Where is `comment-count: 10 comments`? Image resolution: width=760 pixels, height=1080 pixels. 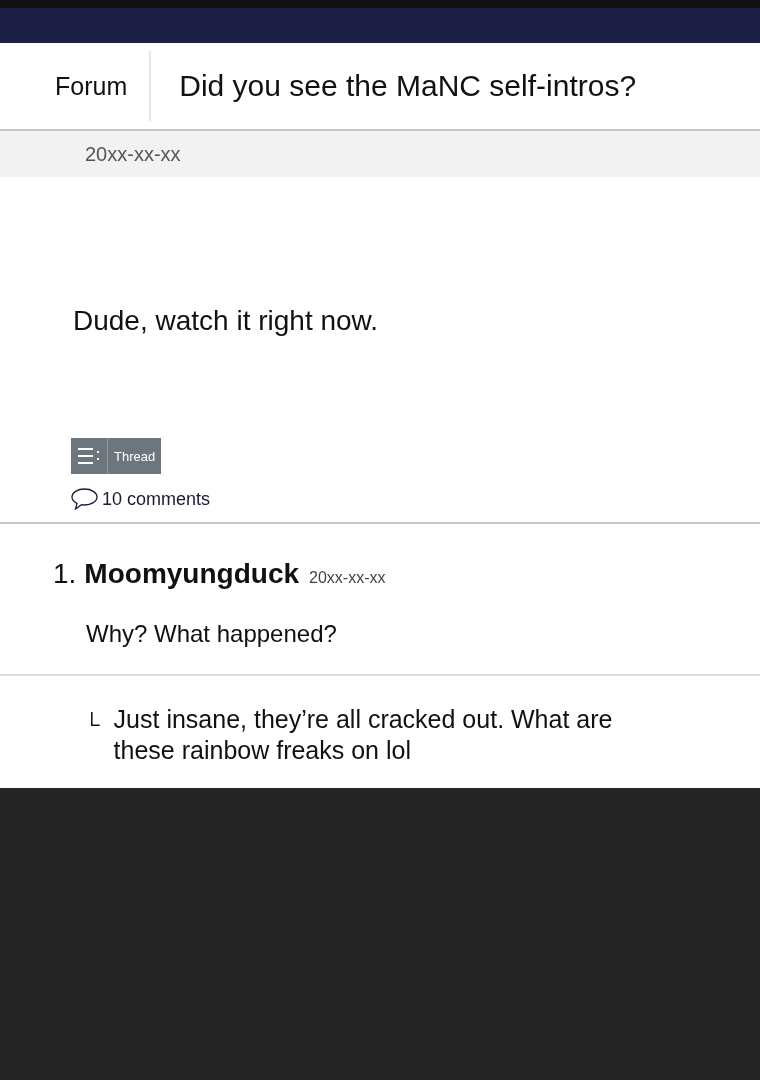
comment-count: 10 comments is located at coordinates (156, 499).